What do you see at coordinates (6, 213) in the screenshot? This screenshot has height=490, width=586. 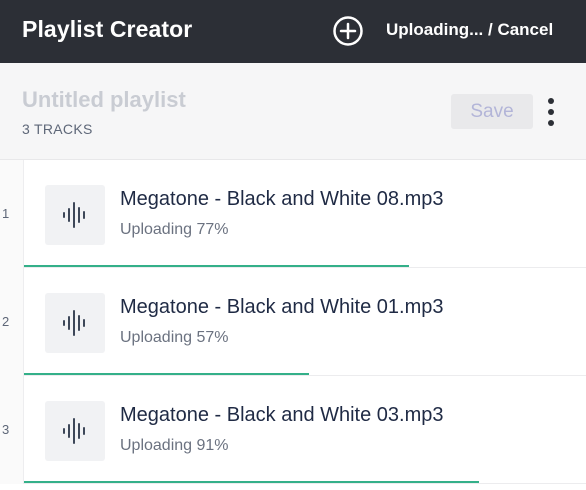 I see `track-number: 1` at bounding box center [6, 213].